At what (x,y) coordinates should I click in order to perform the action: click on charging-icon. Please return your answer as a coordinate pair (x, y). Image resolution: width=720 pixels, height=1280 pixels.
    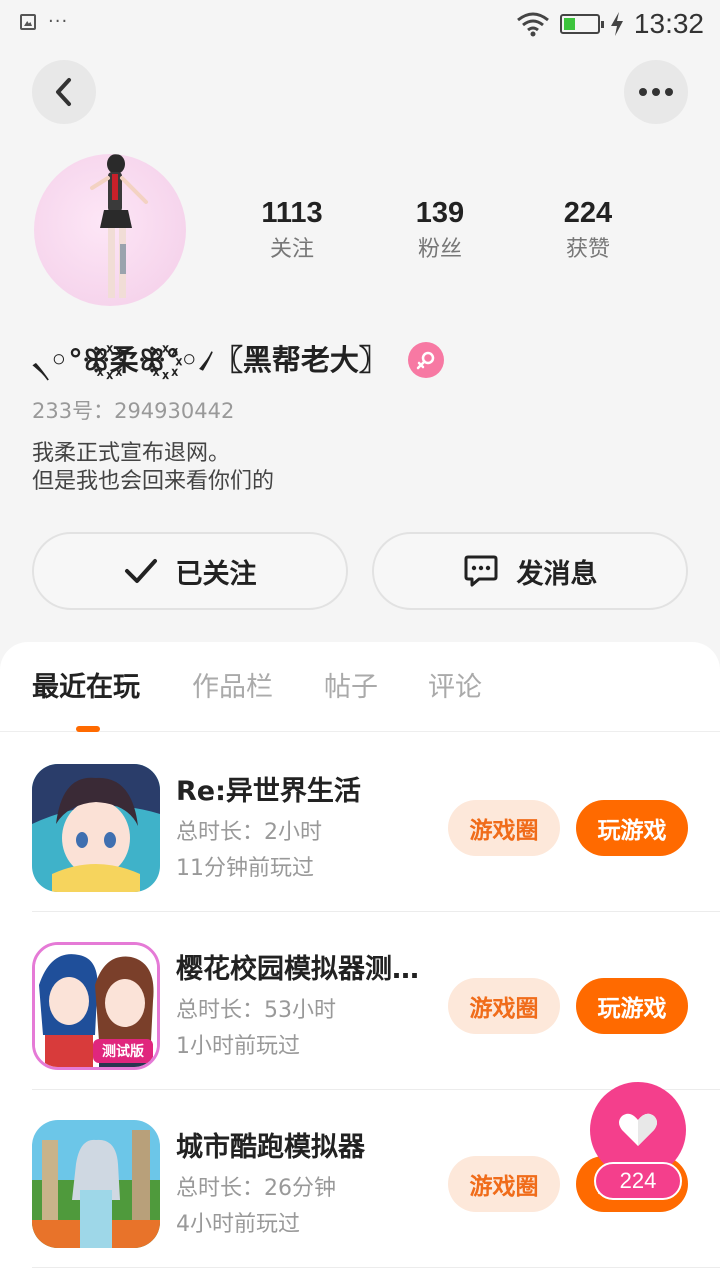
    Looking at the image, I should click on (616, 24).